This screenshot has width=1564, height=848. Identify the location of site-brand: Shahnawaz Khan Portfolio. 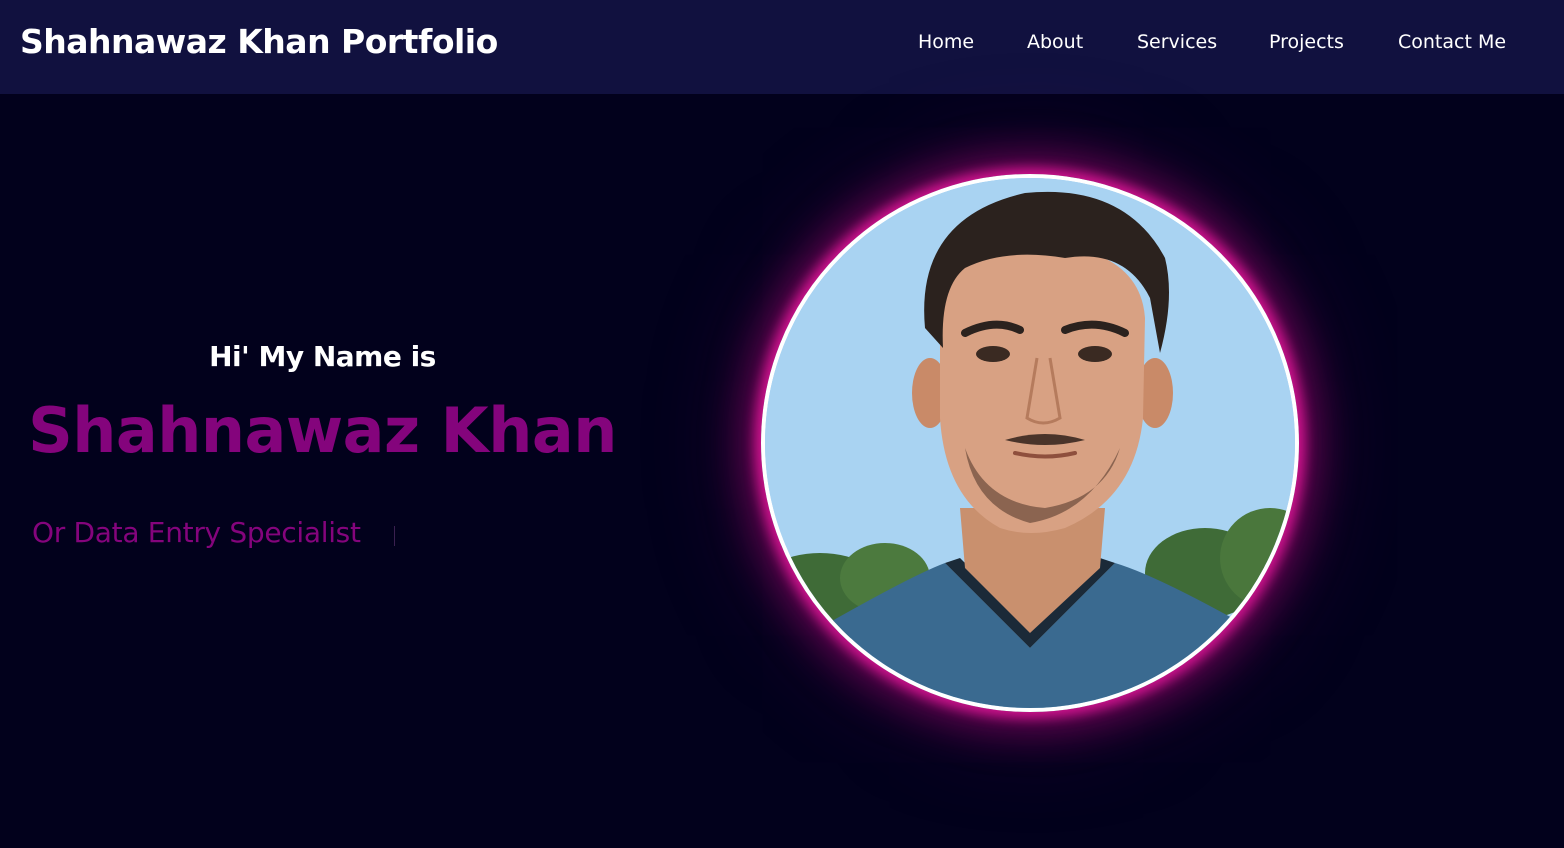
(259, 41).